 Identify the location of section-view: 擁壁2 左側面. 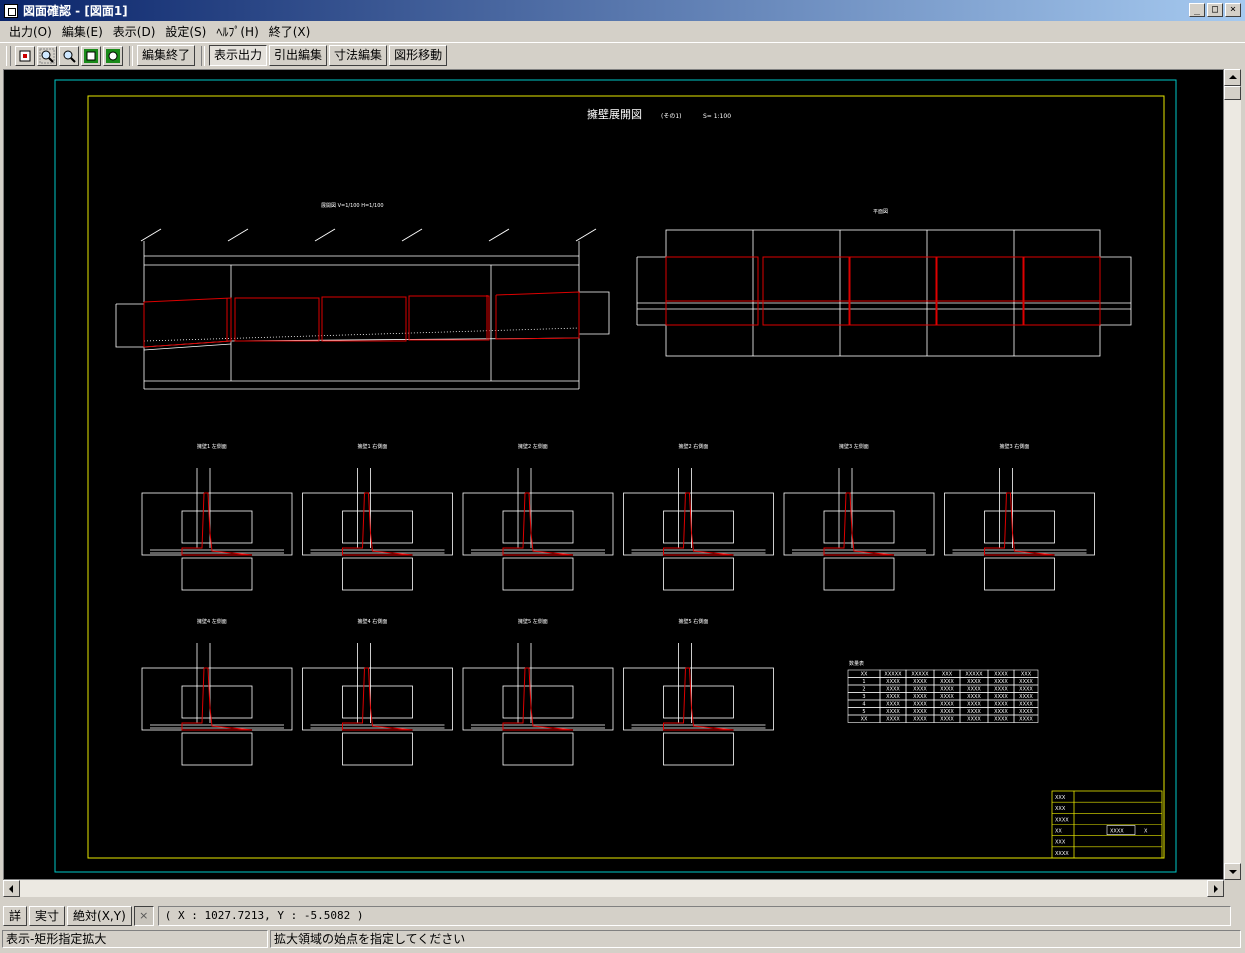
(538, 517).